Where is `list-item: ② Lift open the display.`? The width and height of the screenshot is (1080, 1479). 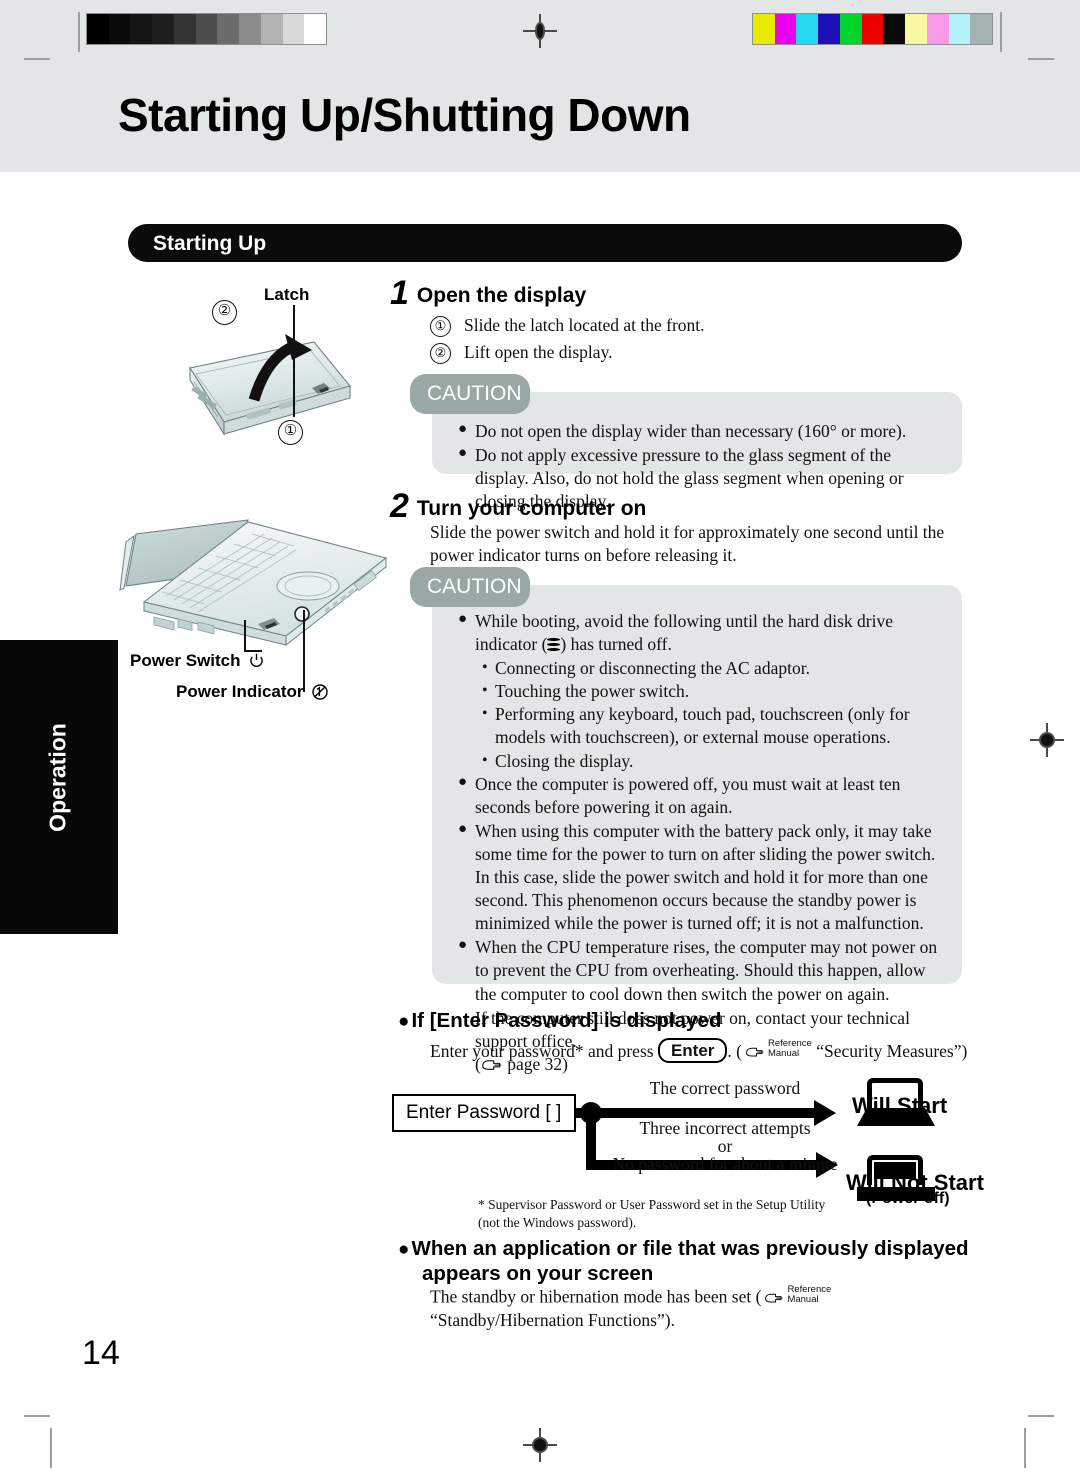 list-item: ② Lift open the display. is located at coordinates (690, 353).